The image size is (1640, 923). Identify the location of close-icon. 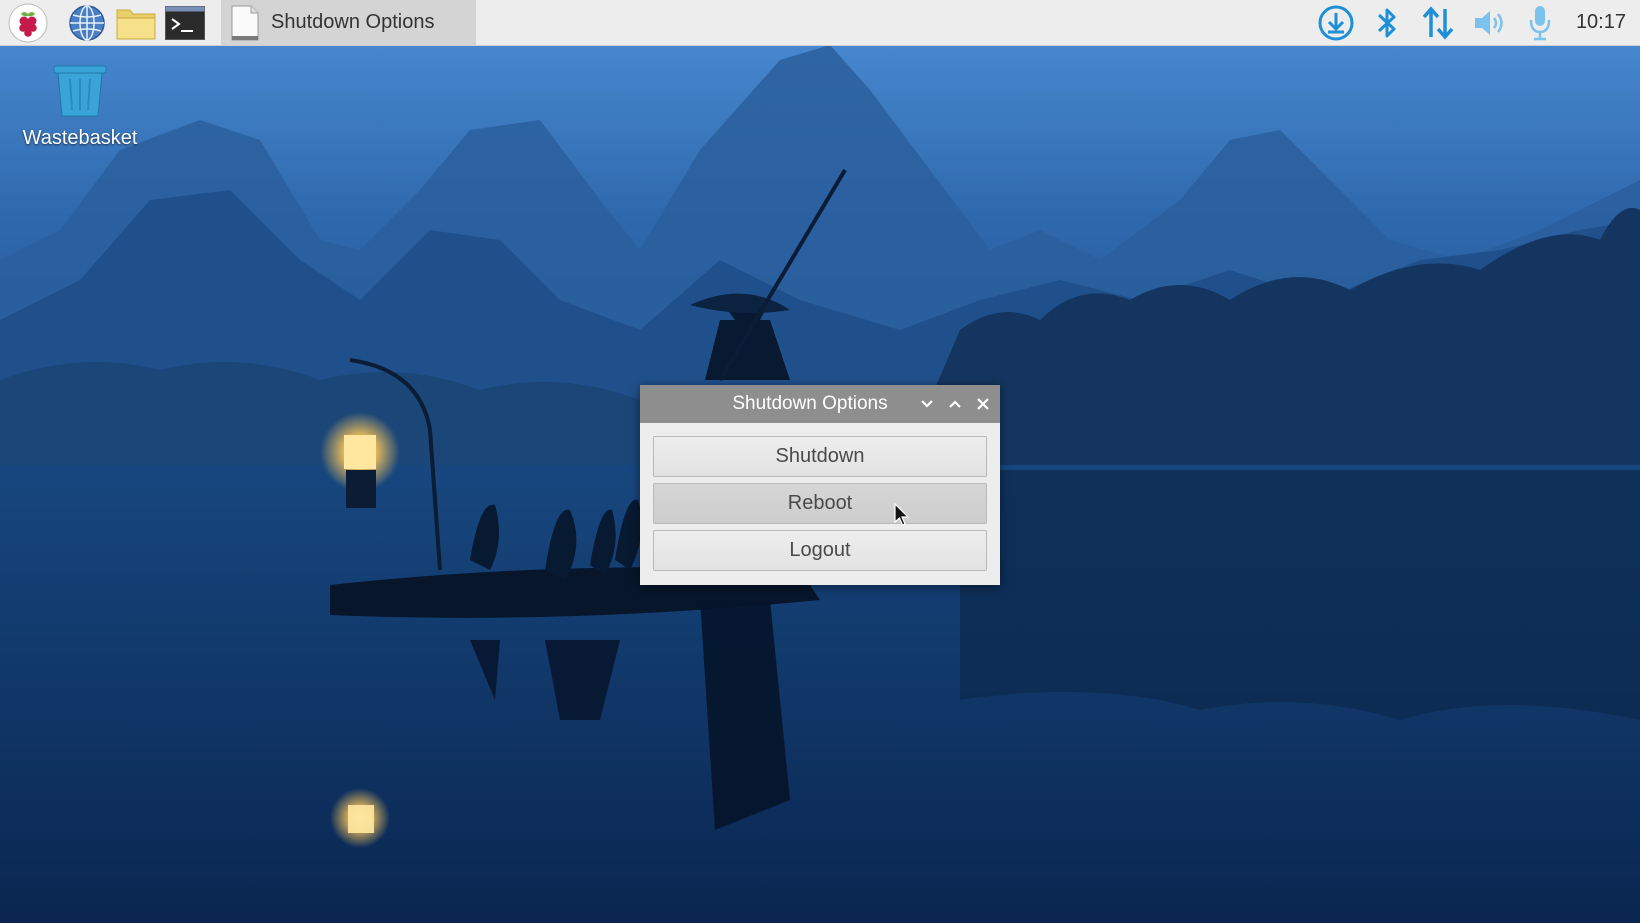
(983, 404).